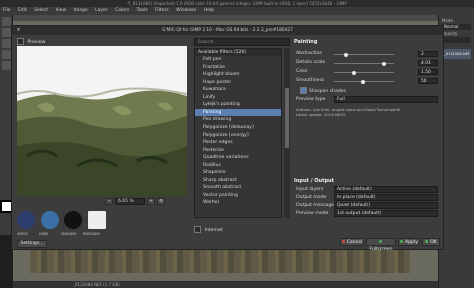 This screenshot has height=288, width=474. Describe the element at coordinates (142, 10) in the screenshot. I see `menu-tools: Tools` at that location.